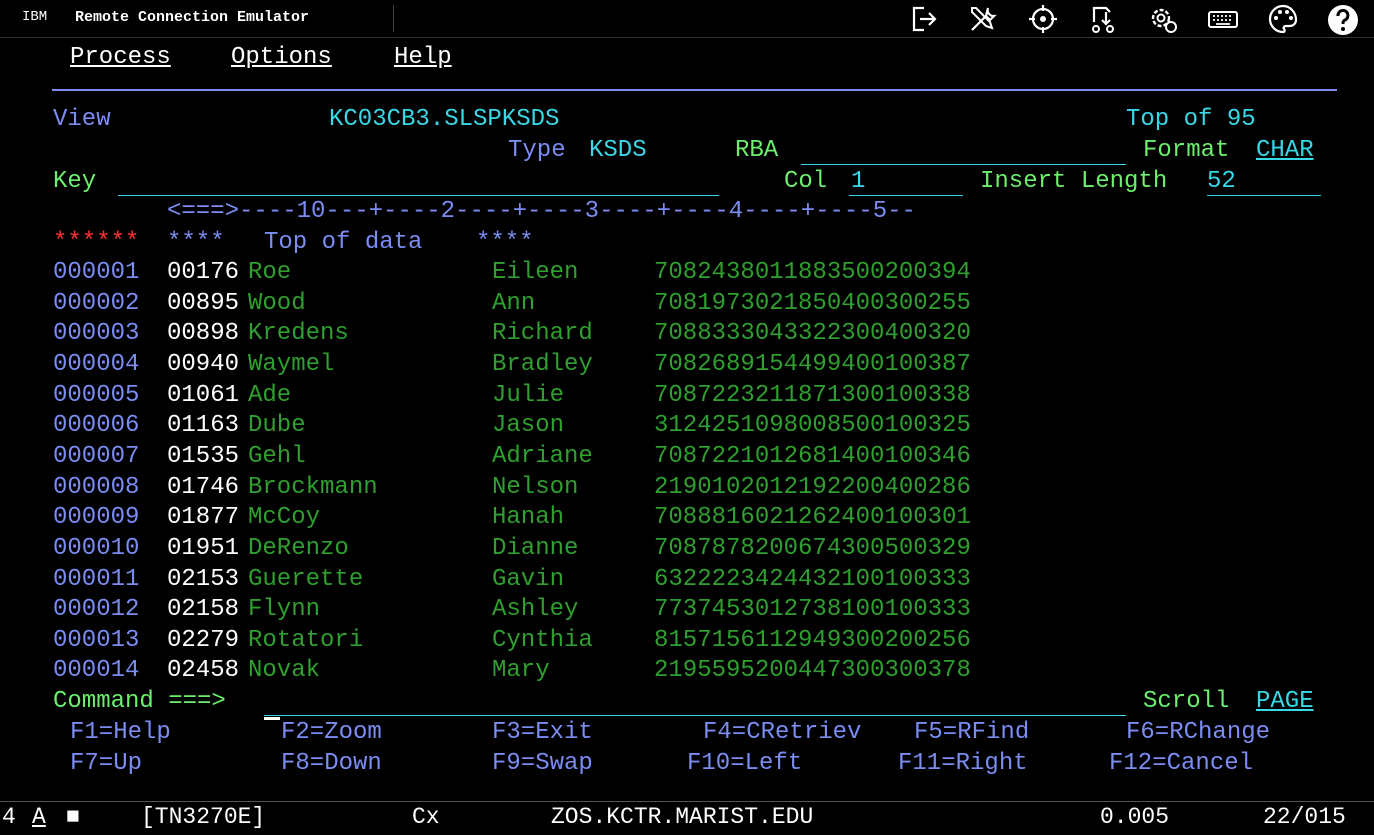 This screenshot has height=835, width=1374. Describe the element at coordinates (806, 181) in the screenshot. I see `col-label: Col` at that location.